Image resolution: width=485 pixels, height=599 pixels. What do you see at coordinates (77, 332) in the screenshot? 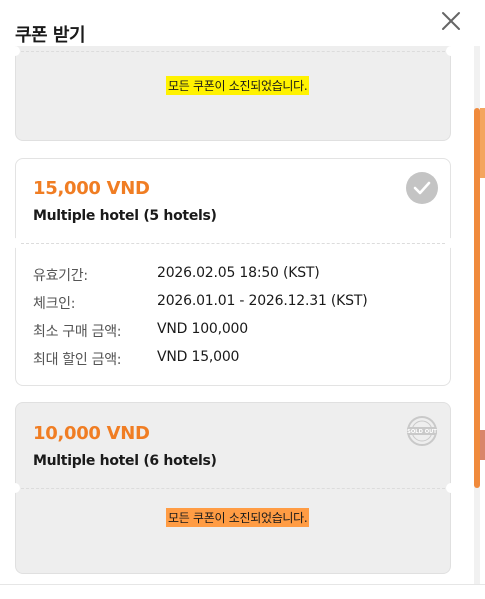
I see `detail-label: 최소 구매 금액:` at bounding box center [77, 332].